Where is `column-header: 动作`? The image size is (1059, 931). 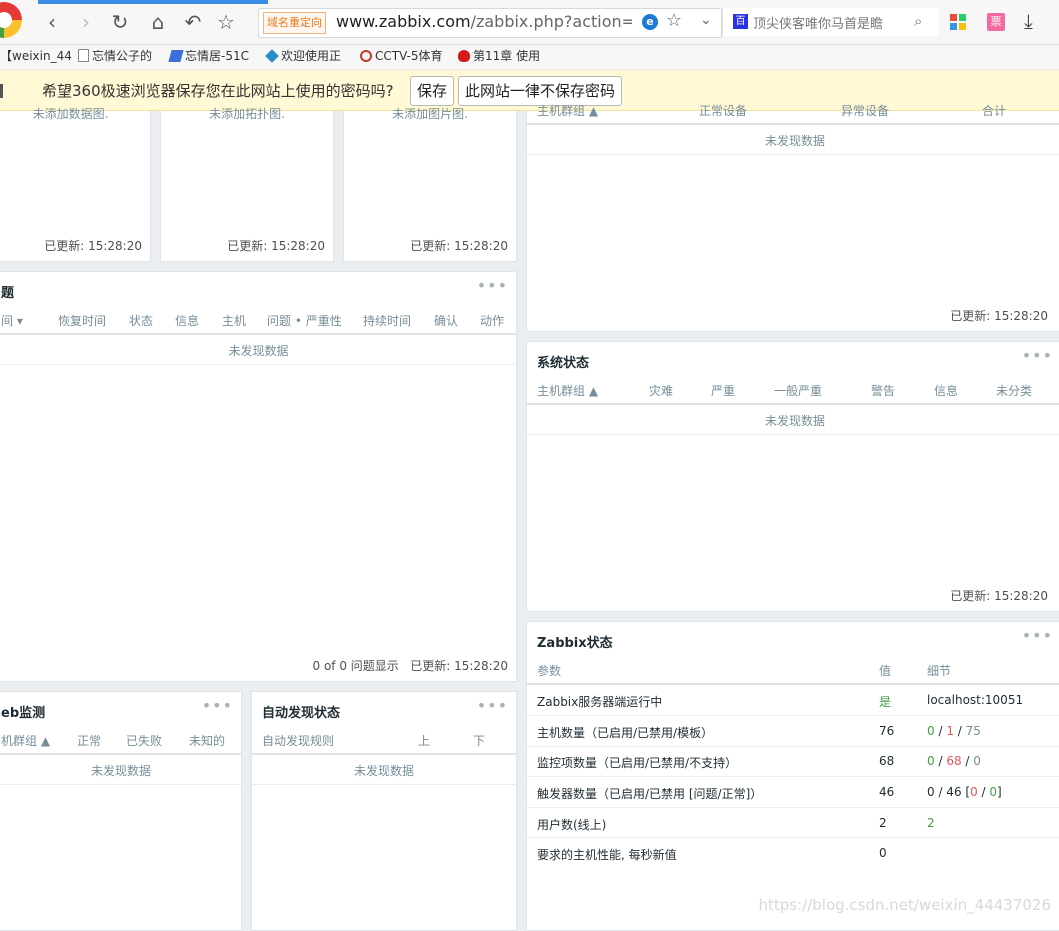 column-header: 动作 is located at coordinates (492, 321).